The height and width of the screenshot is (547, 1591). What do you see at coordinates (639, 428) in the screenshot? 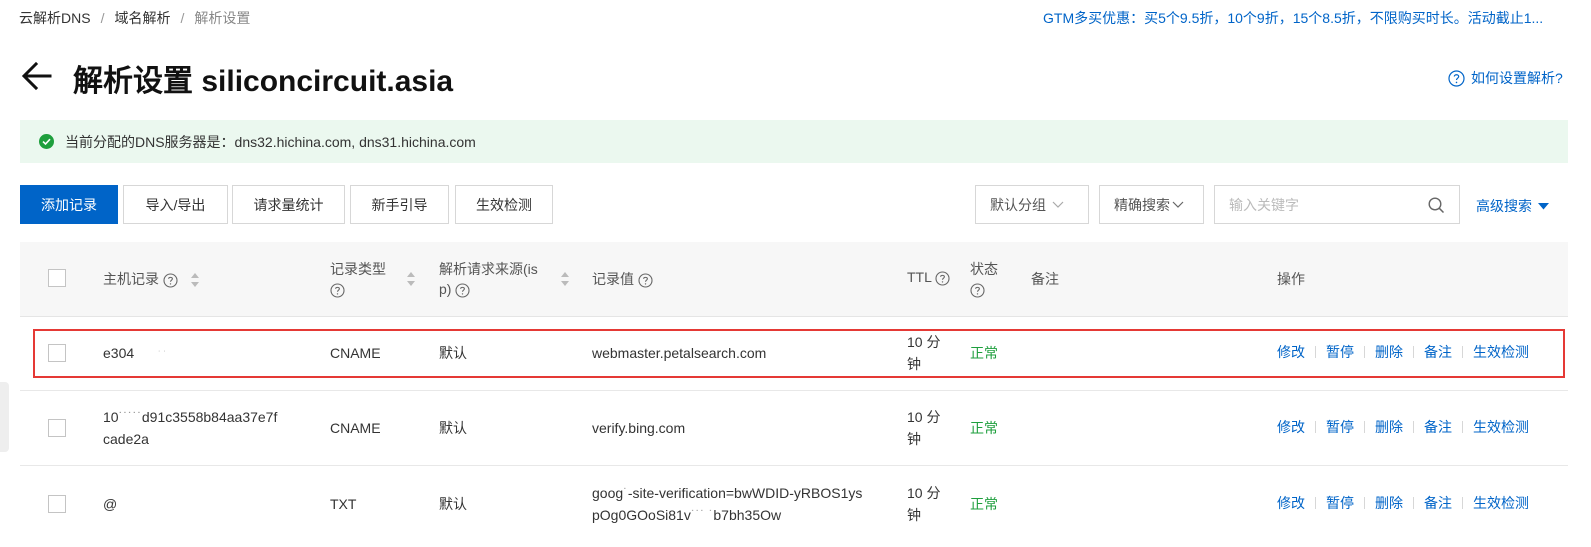
I see `record-value-cell: verify.bing.com` at bounding box center [639, 428].